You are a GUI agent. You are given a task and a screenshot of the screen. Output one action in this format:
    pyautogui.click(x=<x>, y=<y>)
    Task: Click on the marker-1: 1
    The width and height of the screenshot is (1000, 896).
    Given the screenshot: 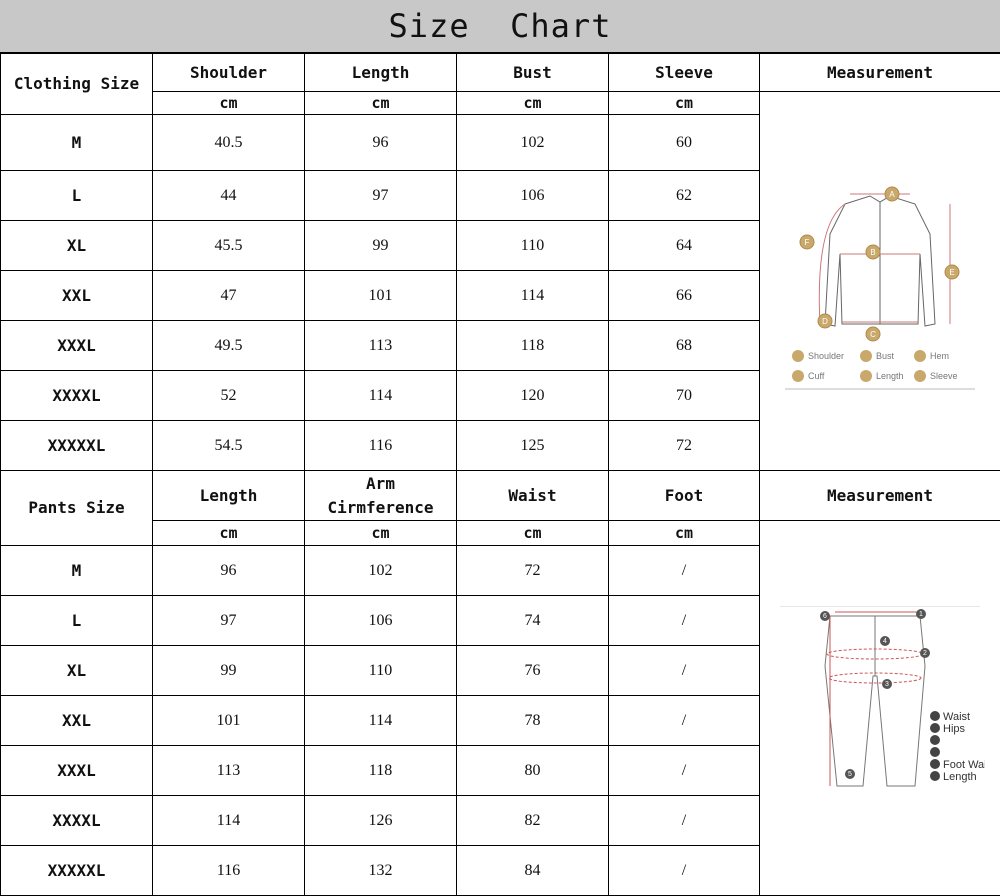 What is the action you would take?
    pyautogui.click(x=921, y=614)
    